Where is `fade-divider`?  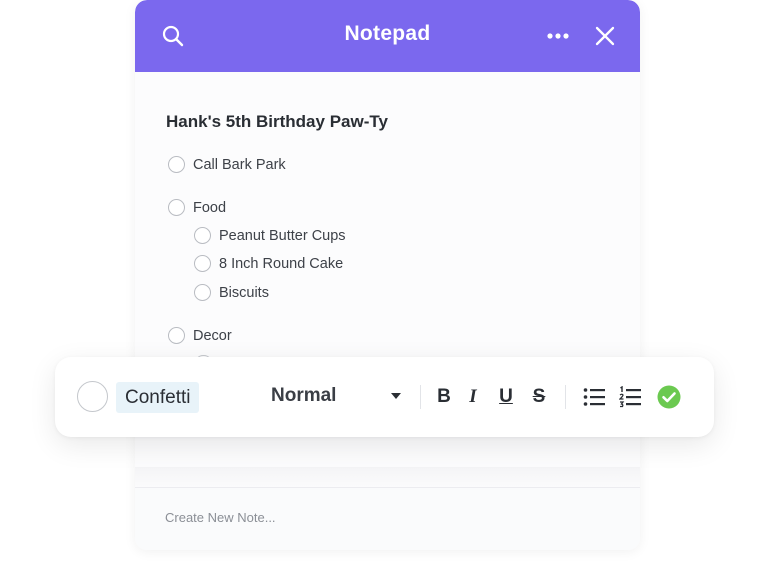 fade-divider is located at coordinates (387, 477).